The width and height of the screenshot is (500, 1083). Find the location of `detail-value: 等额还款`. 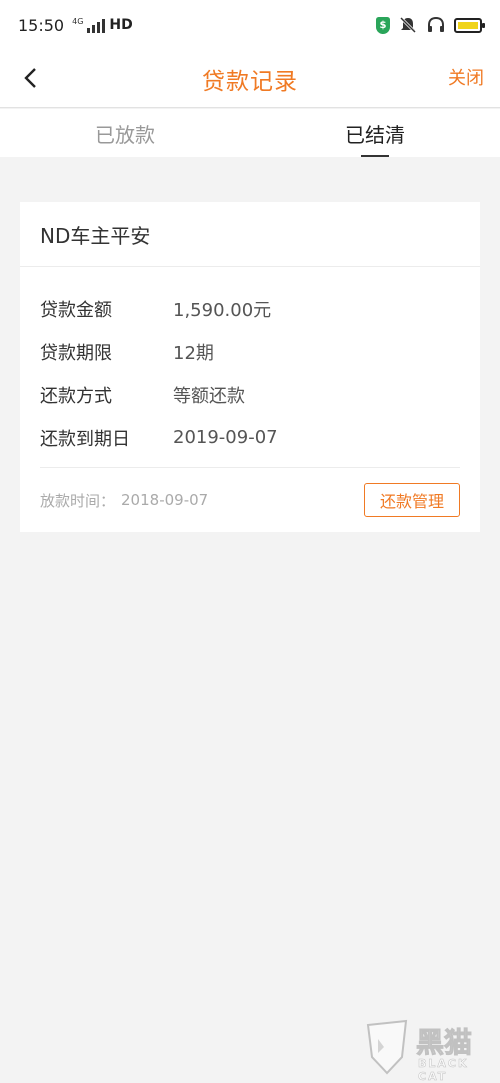

detail-value: 等额还款 is located at coordinates (209, 396).